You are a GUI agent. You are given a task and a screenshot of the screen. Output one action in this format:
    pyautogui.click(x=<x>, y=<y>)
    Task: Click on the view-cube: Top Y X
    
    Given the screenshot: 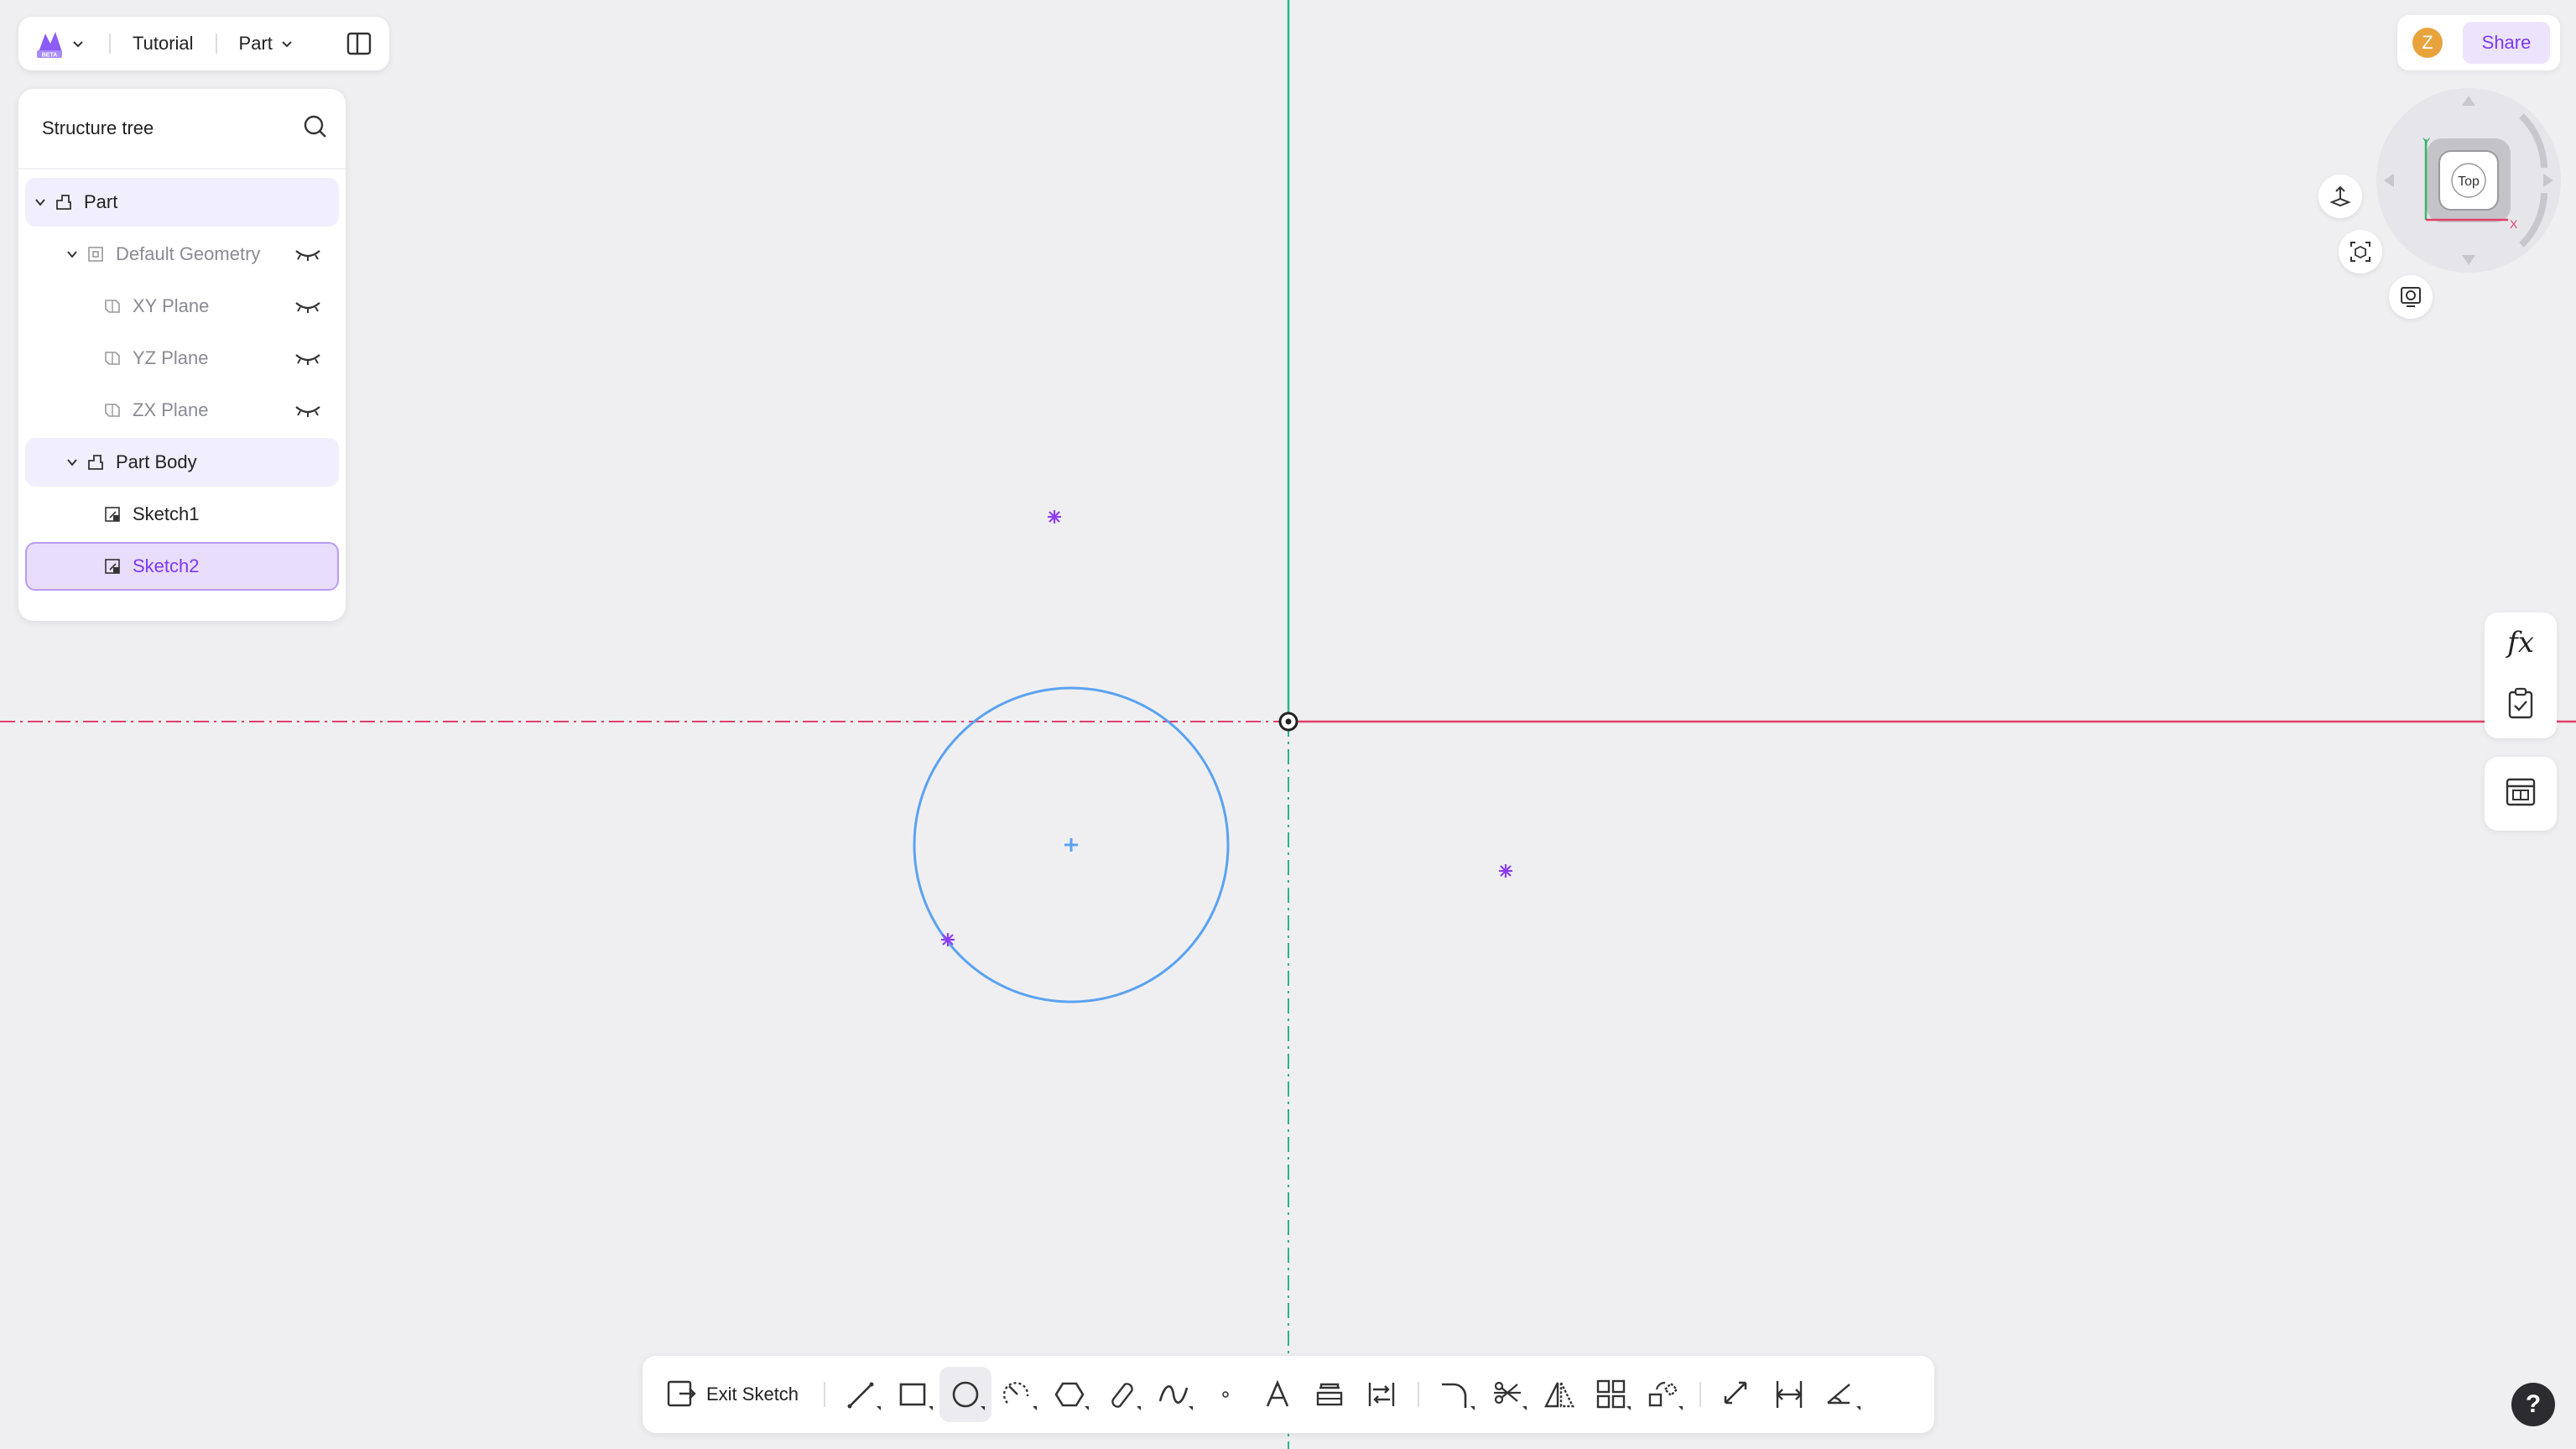 What is the action you would take?
    pyautogui.click(x=2468, y=180)
    